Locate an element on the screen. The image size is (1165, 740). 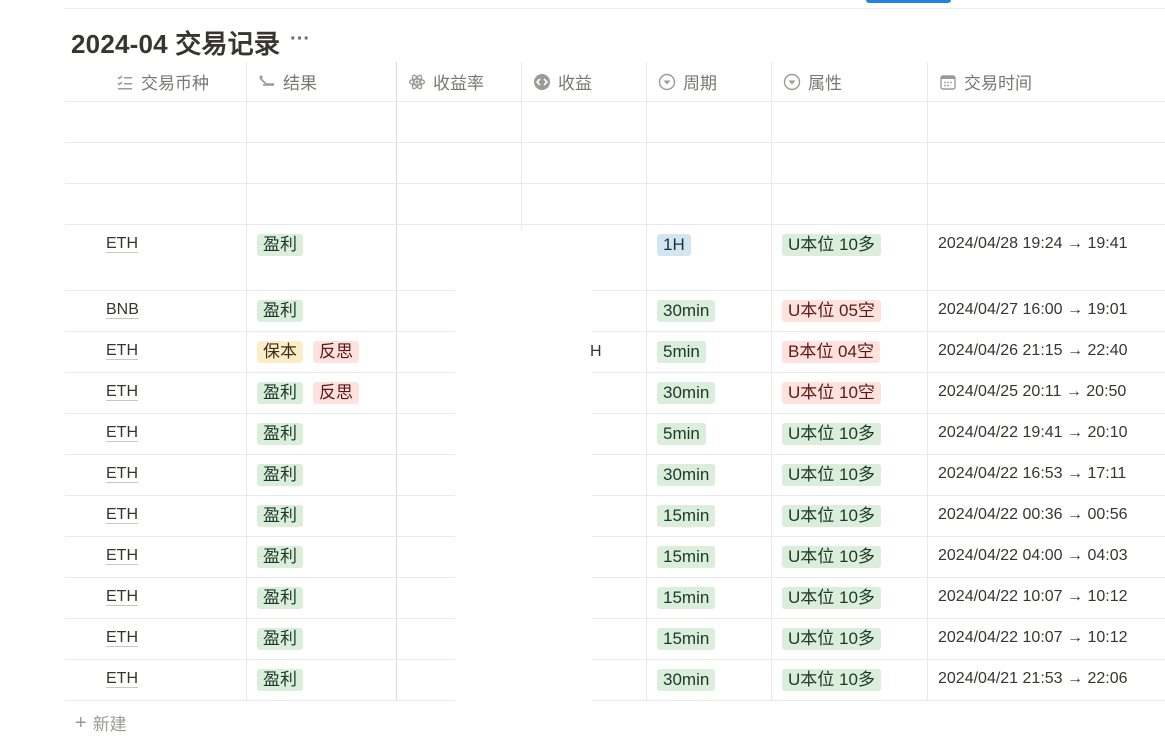
new-button-edge is located at coordinates (908, 1).